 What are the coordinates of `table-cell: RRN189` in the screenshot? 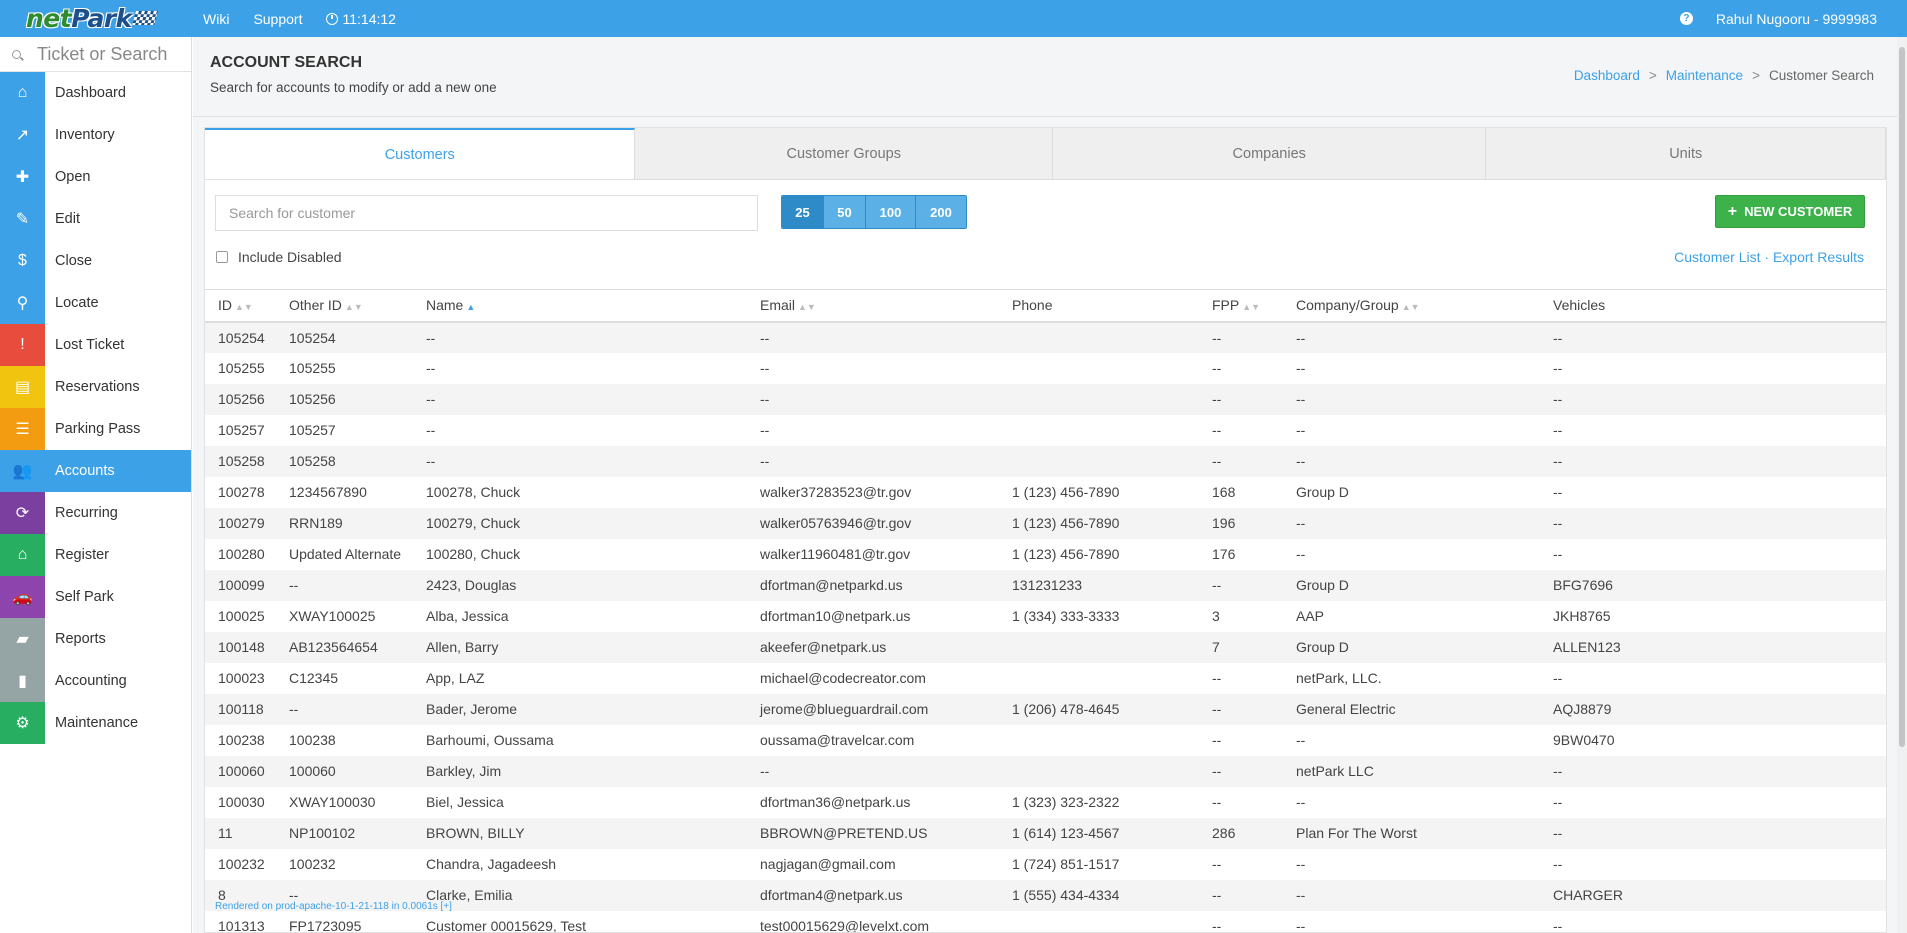 It's located at (316, 523).